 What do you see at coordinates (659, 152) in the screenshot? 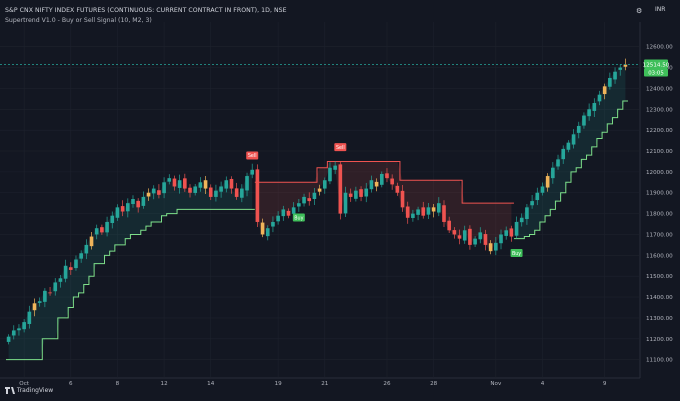
I see `price-tick-label: 12100.00` at bounding box center [659, 152].